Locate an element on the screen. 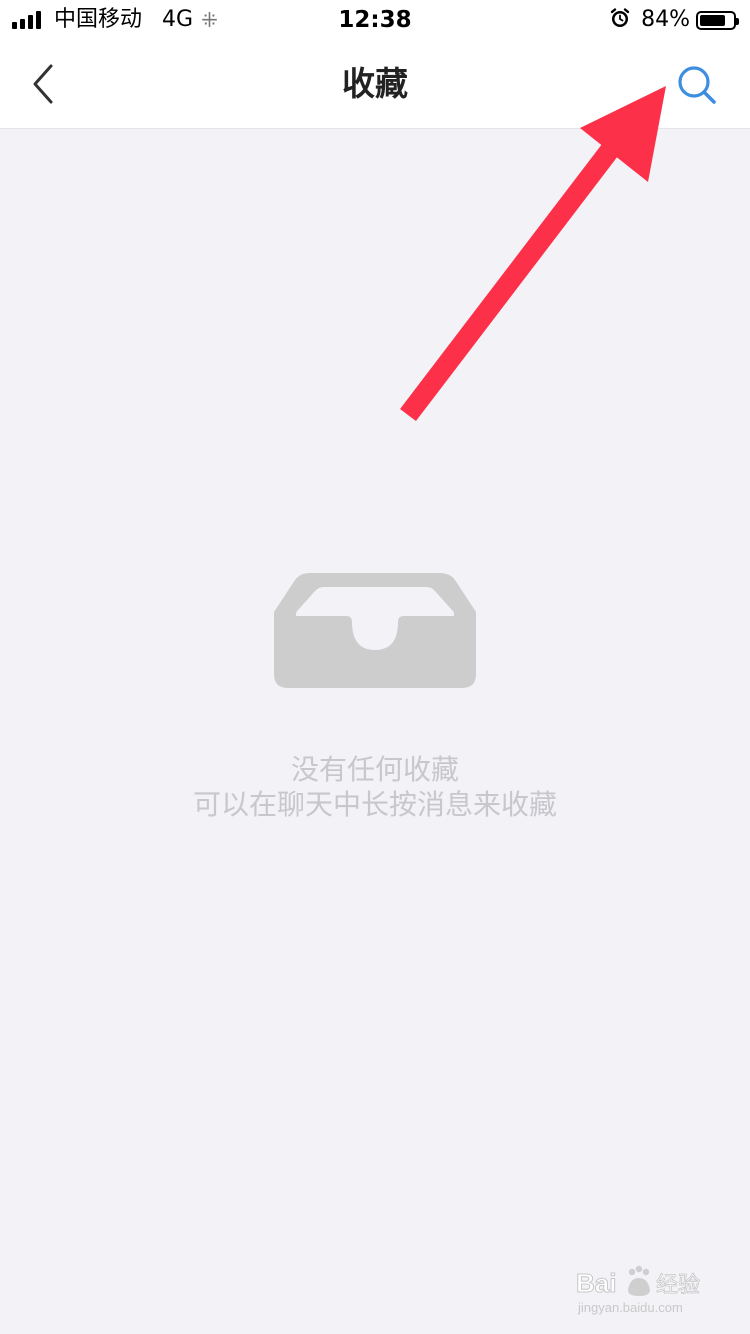 This screenshot has height=1334, width=750. inbox-tray-icon is located at coordinates (375, 631).